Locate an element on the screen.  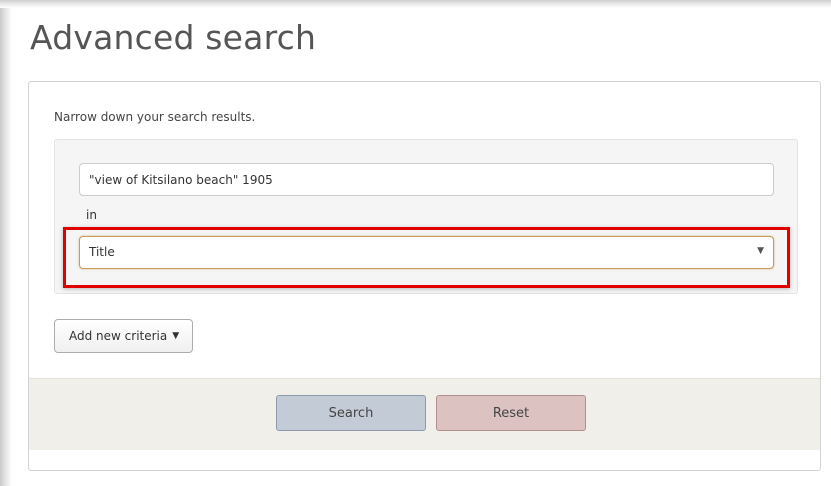
page-title: Advanced search is located at coordinates (173, 37).